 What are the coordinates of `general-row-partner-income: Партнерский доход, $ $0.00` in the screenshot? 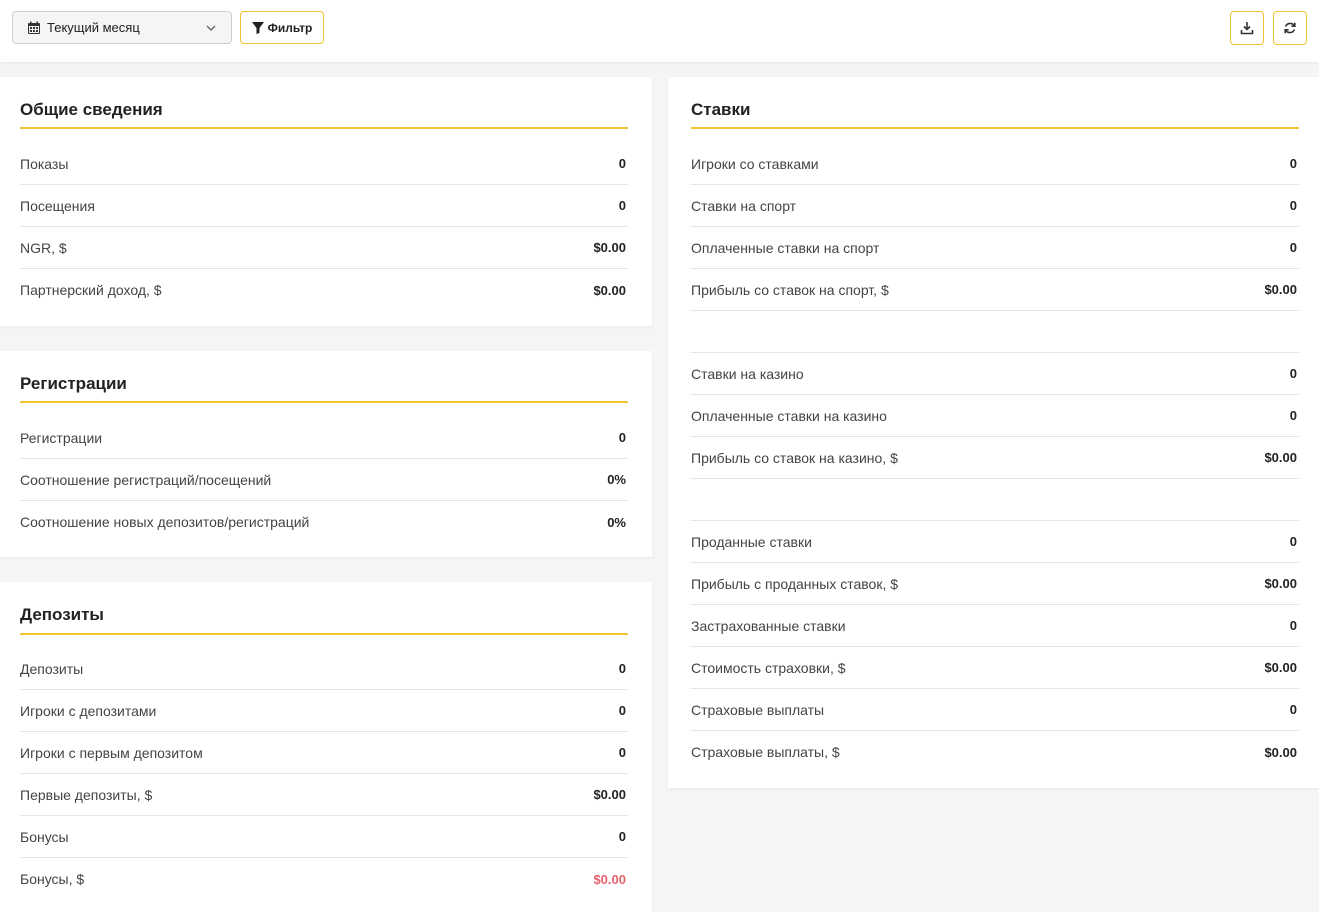 It's located at (323, 290).